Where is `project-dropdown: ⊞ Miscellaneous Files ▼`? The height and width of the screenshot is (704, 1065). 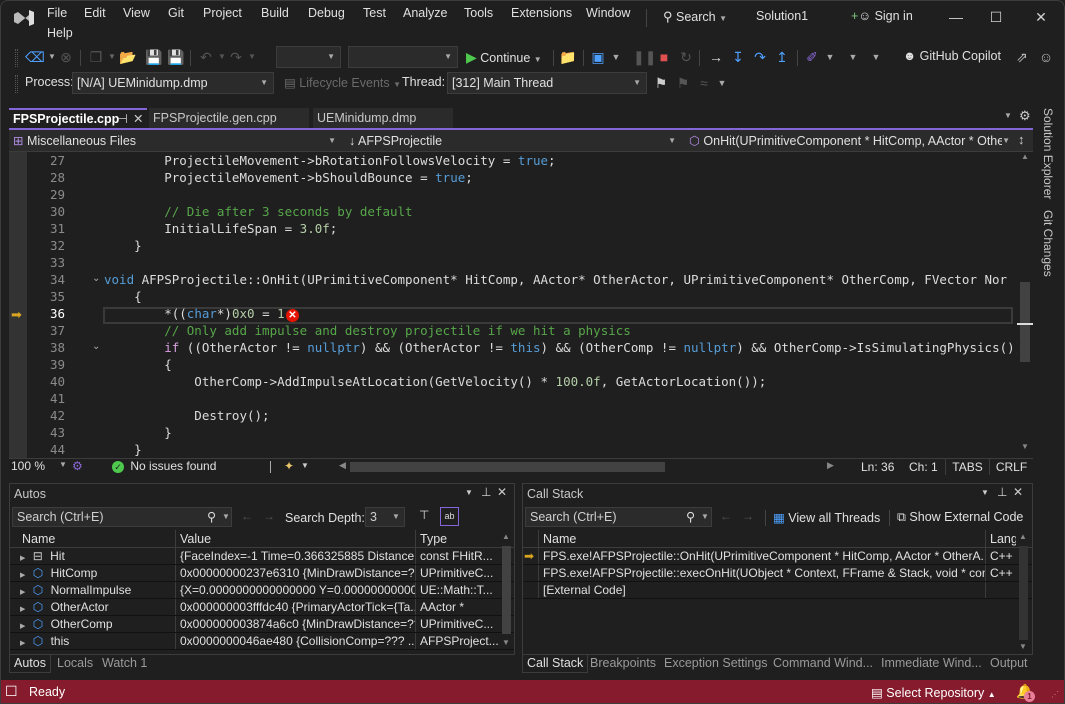 project-dropdown: ⊞ Miscellaneous Files ▼ is located at coordinates (175, 141).